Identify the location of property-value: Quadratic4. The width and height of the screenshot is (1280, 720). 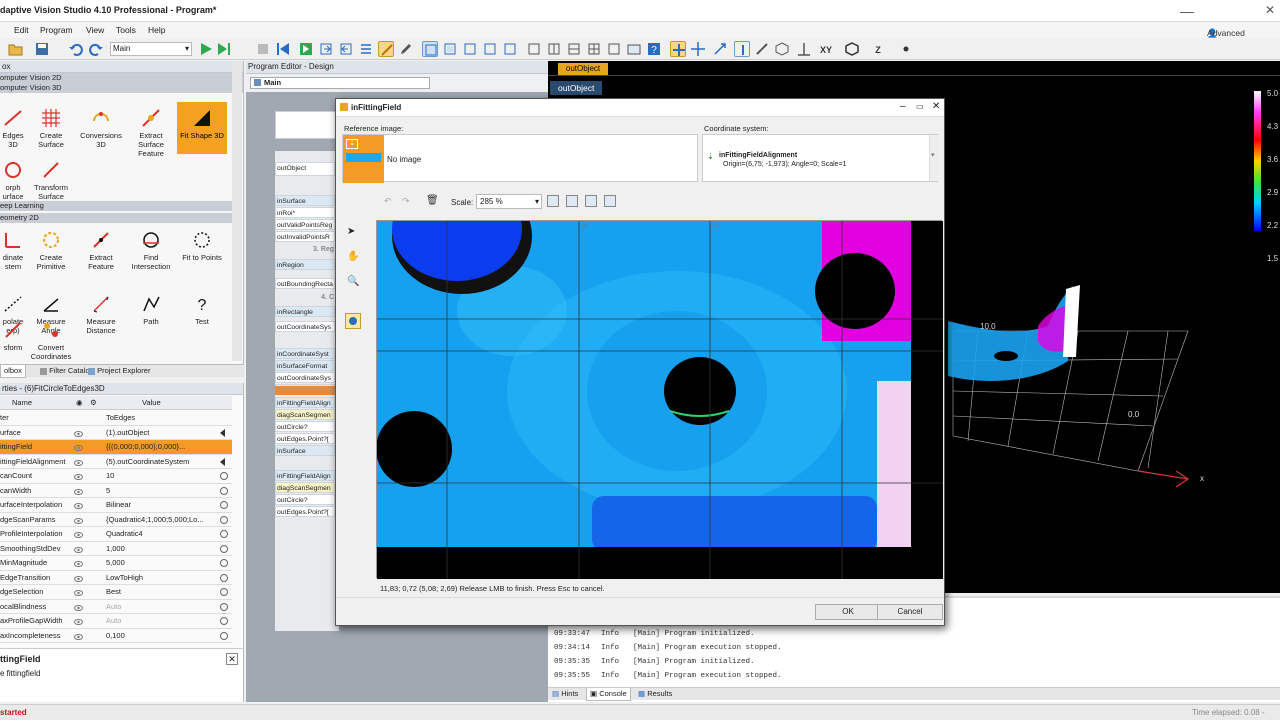
(161, 534).